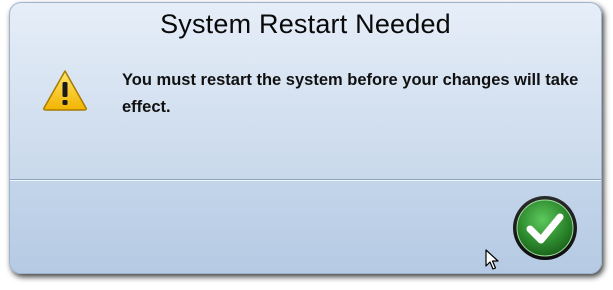 The width and height of the screenshot is (613, 290). I want to click on checkmark-icon, so click(545, 228).